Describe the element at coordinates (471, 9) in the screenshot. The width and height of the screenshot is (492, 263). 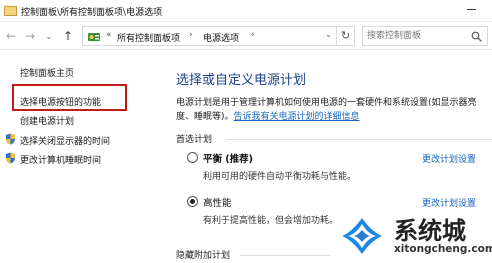
I see `minimize-button` at that location.